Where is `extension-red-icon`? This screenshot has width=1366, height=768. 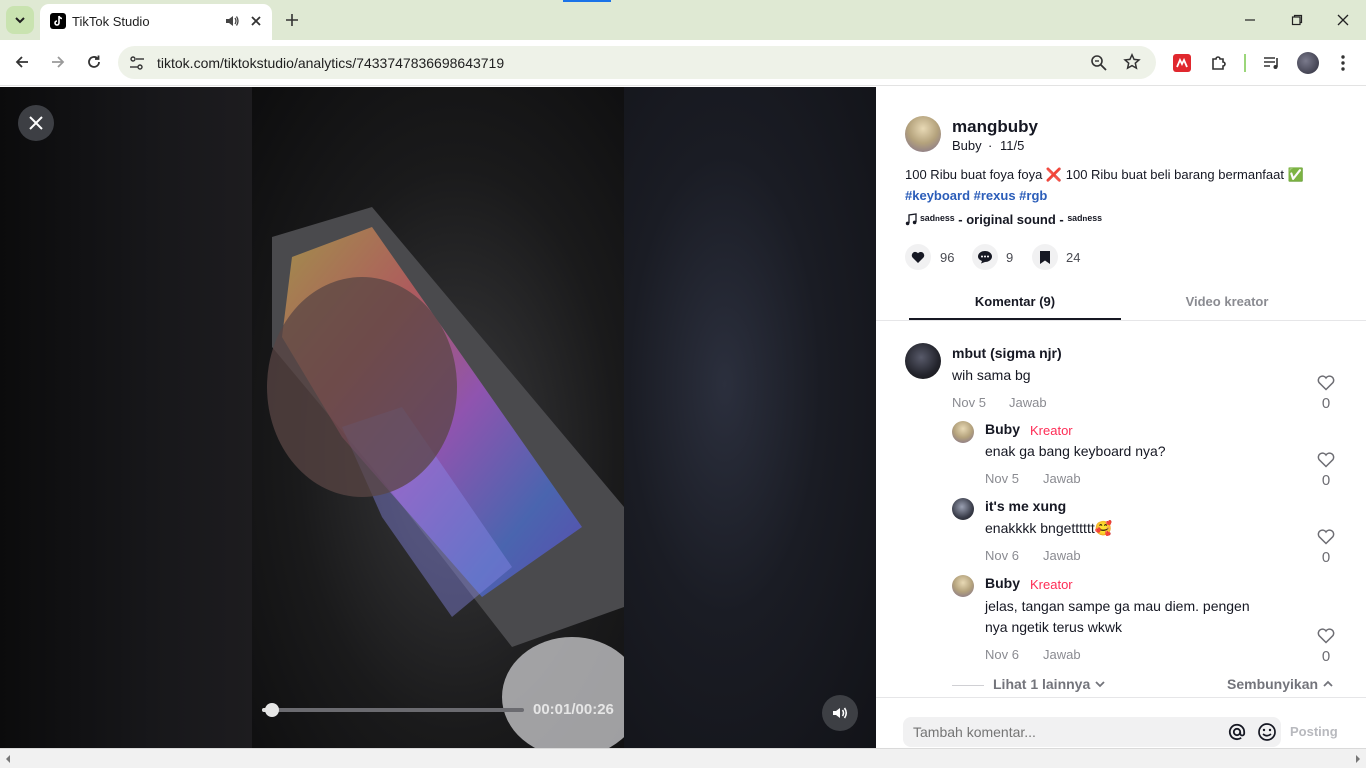
extension-red-icon is located at coordinates (1182, 63).